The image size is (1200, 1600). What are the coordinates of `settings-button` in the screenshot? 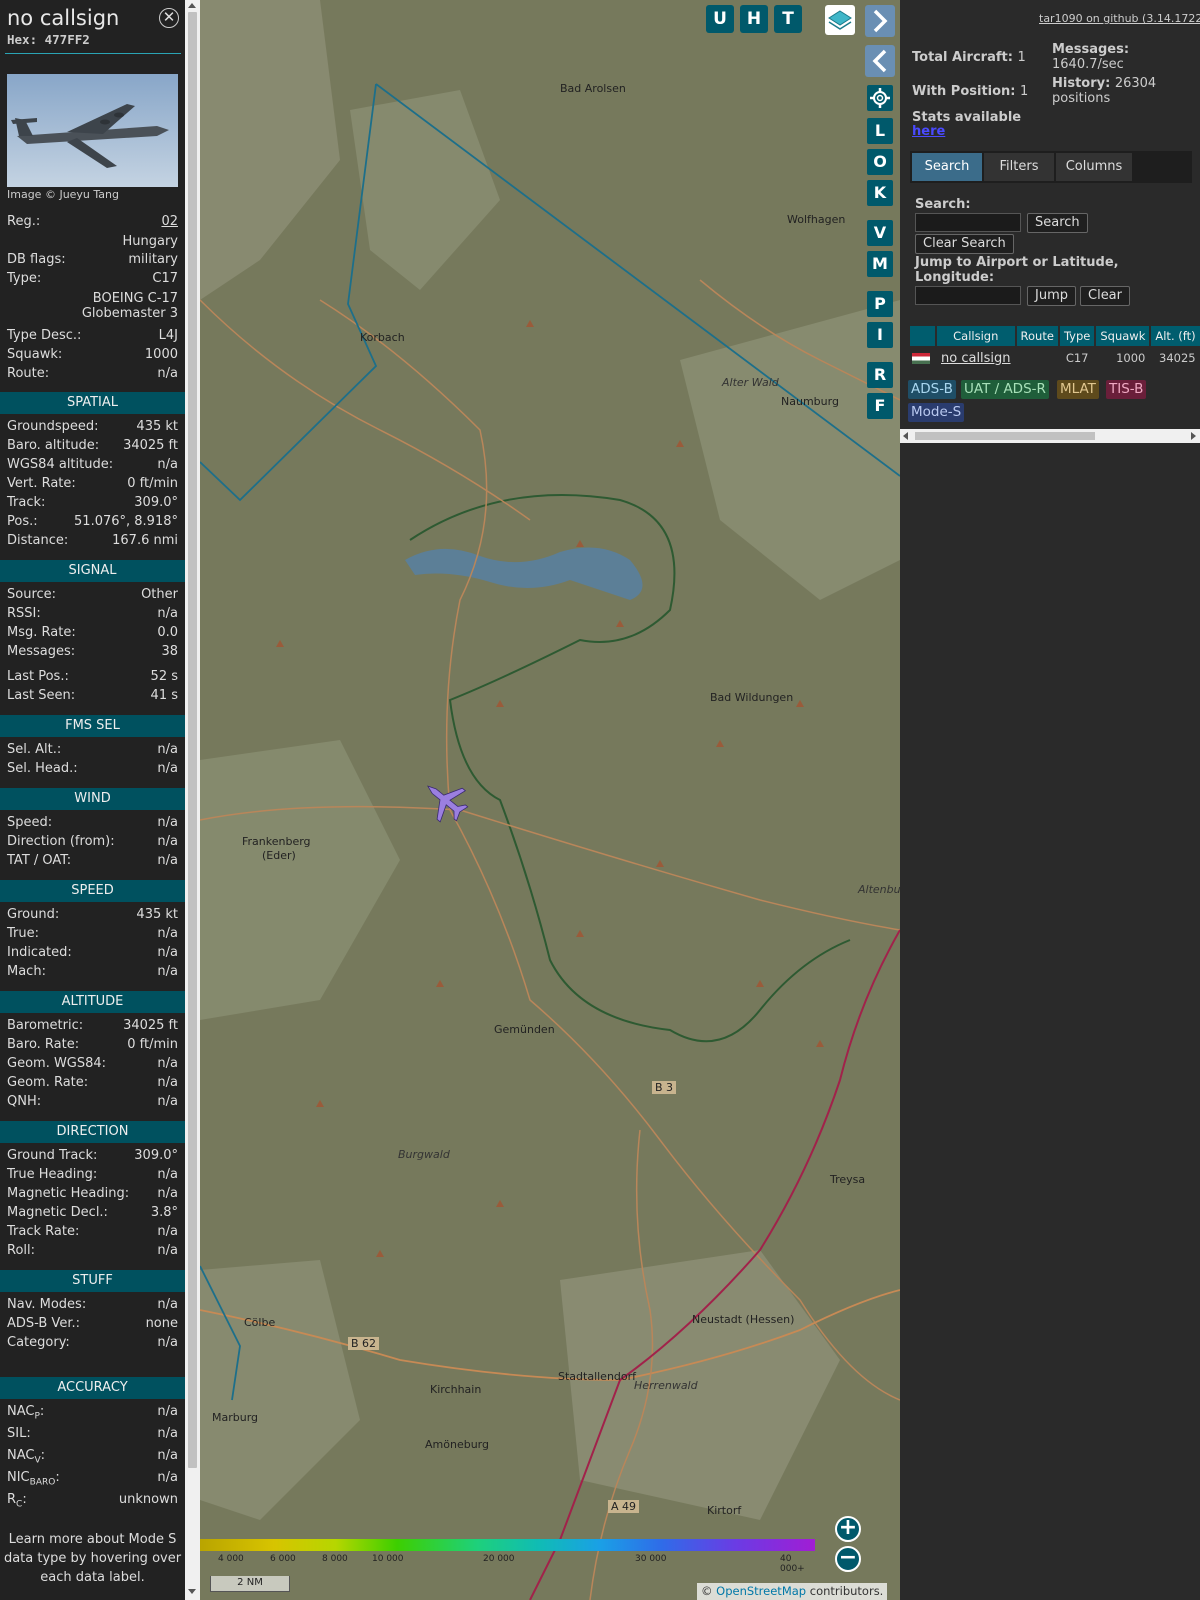 It's located at (880, 98).